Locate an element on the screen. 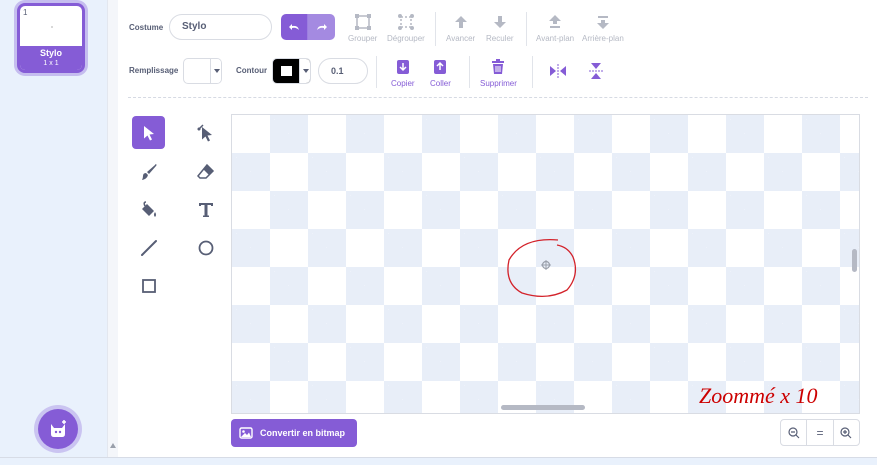 The width and height of the screenshot is (877, 465). group-button: Grouper is located at coordinates (362, 28).